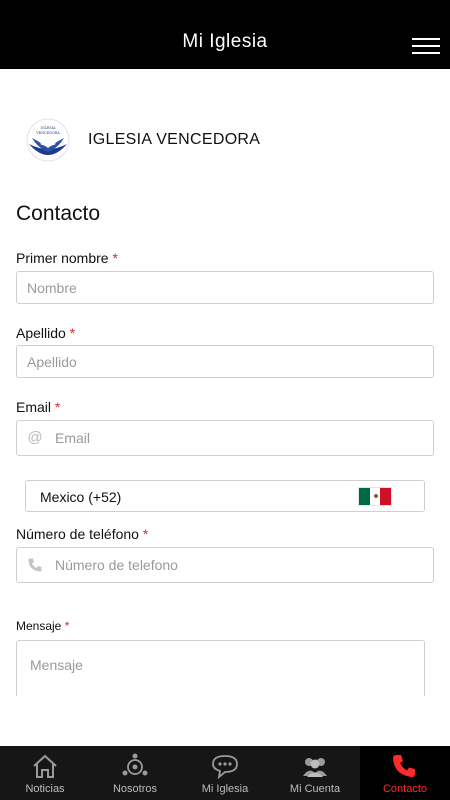 This screenshot has height=800, width=450. I want to click on phone-field, so click(225, 565).